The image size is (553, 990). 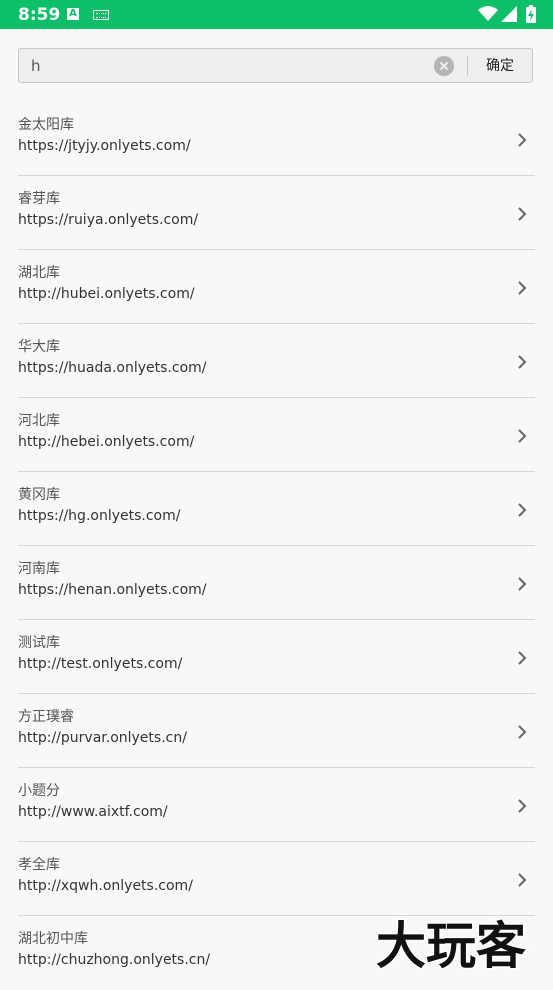 I want to click on search-input, so click(x=224, y=65).